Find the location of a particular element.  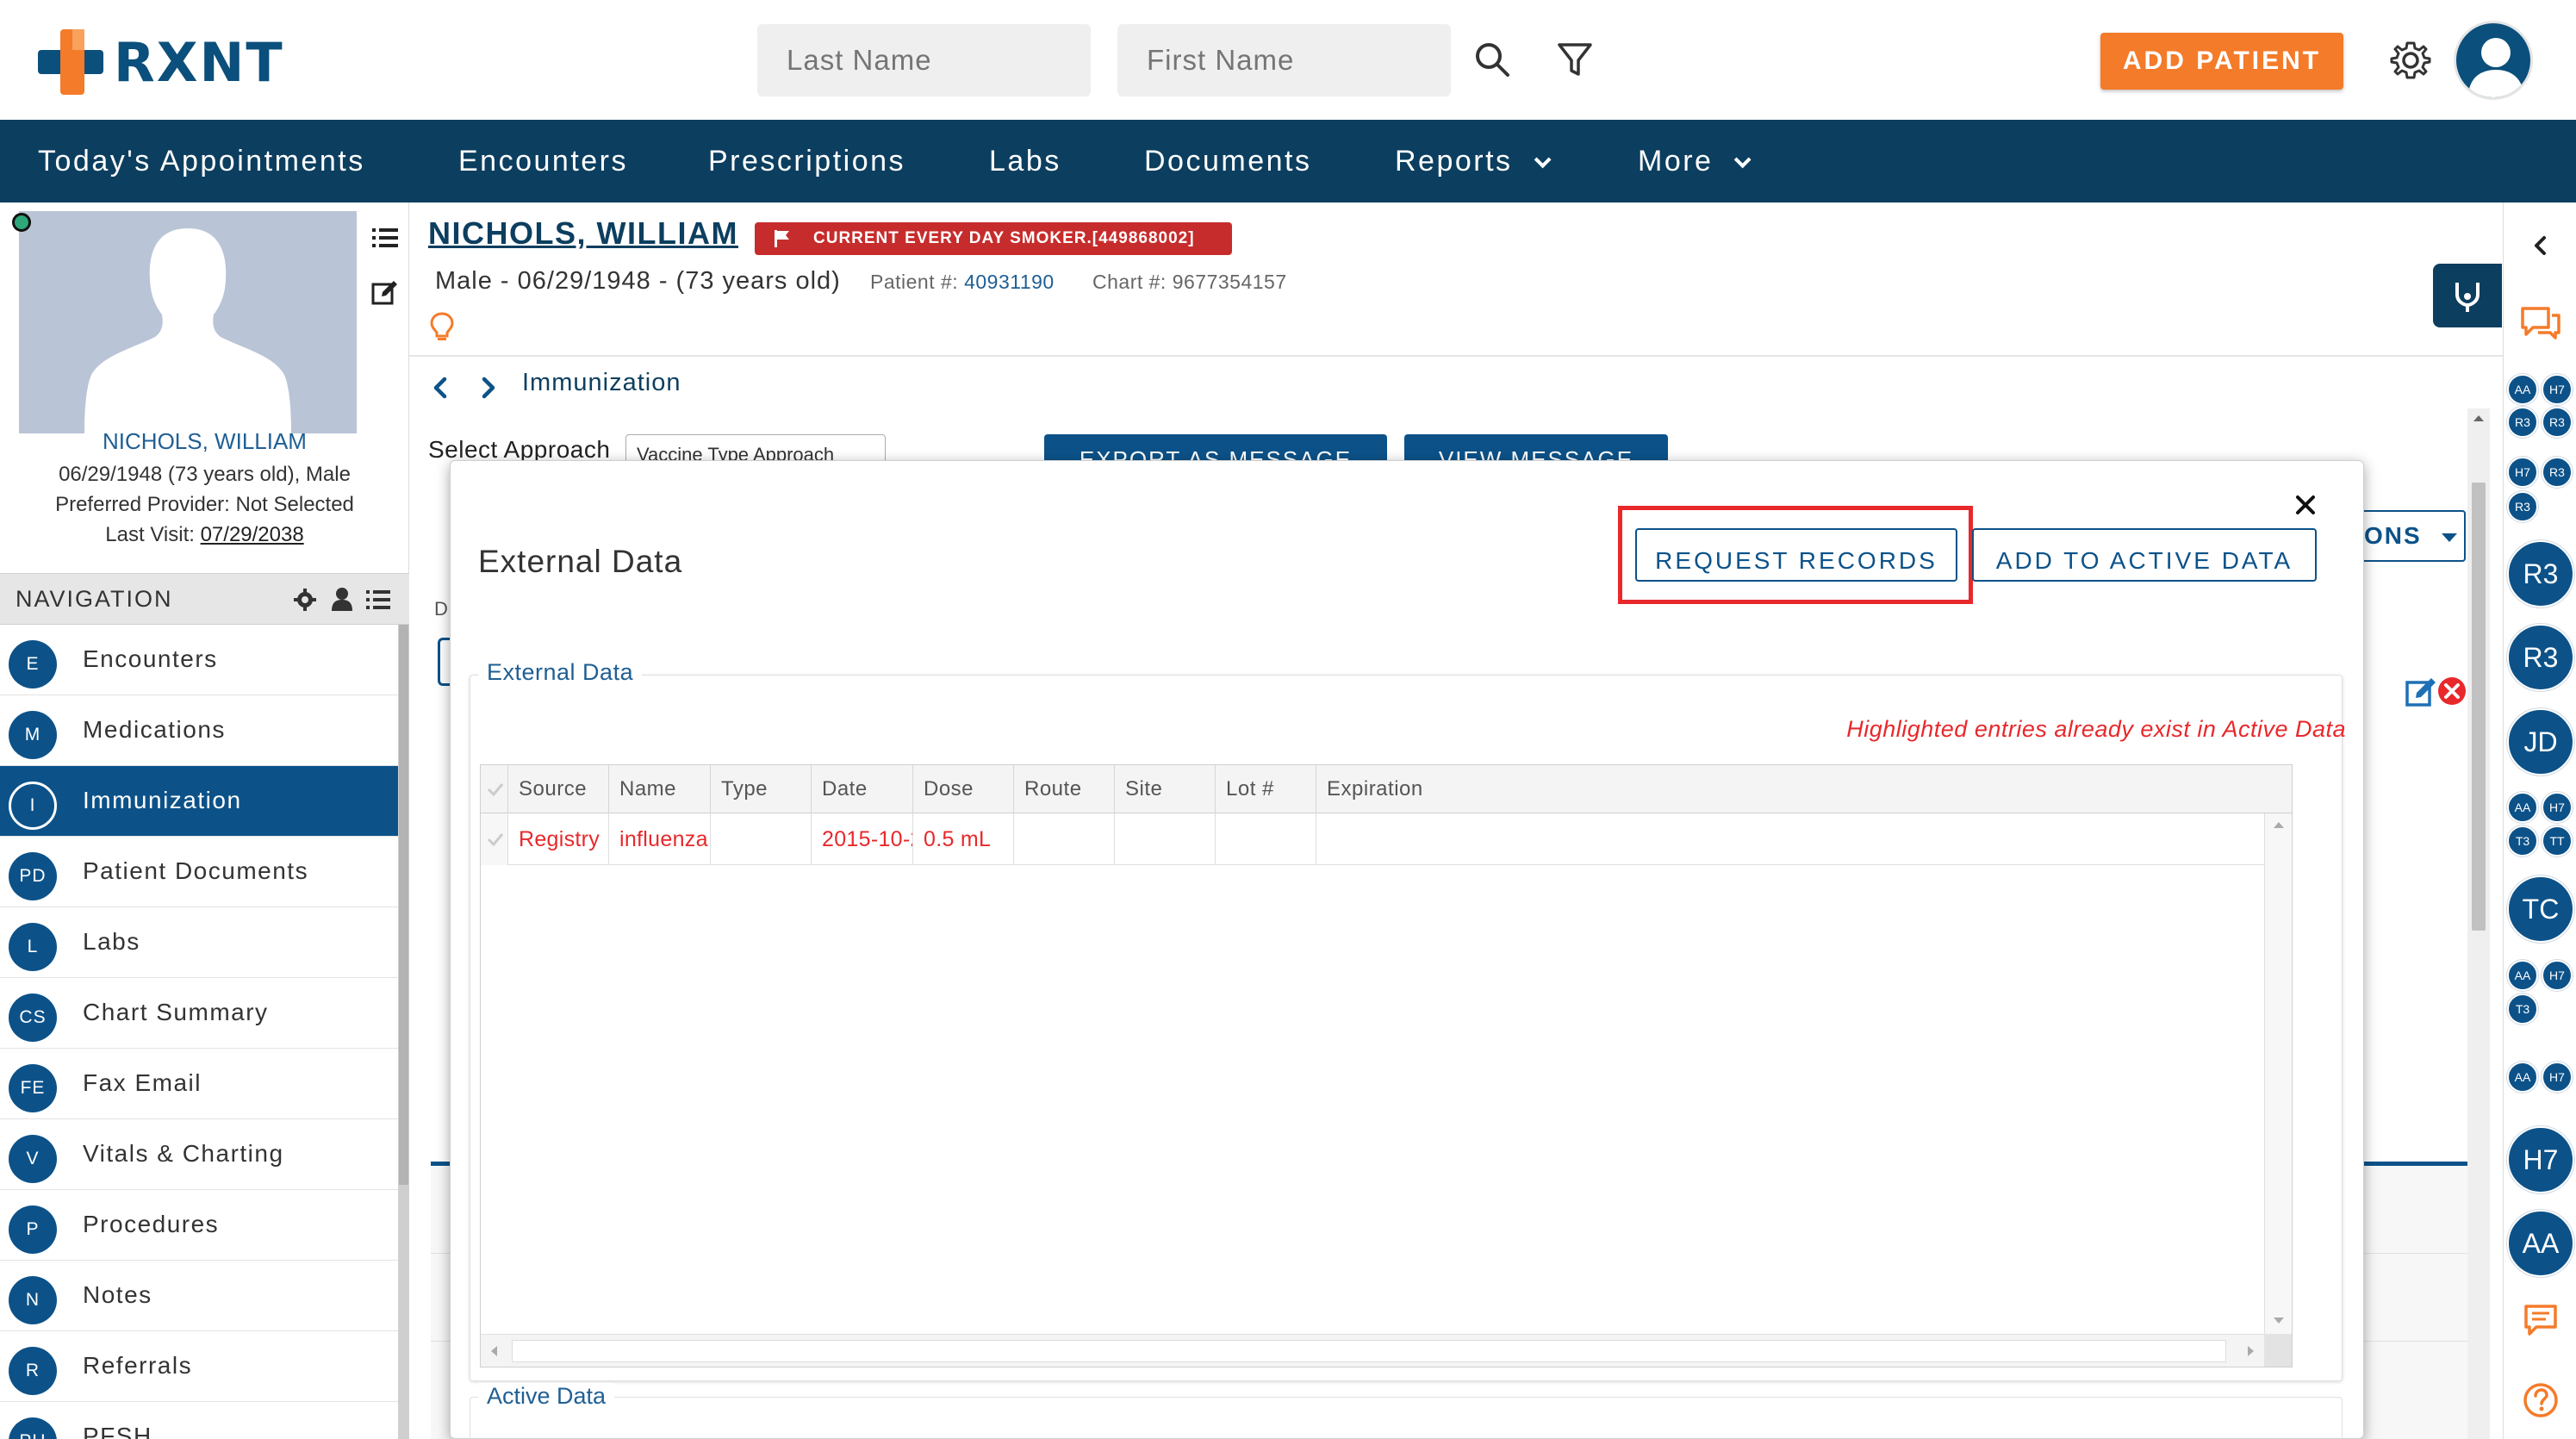

edit-patient-icon is located at coordinates (385, 293).